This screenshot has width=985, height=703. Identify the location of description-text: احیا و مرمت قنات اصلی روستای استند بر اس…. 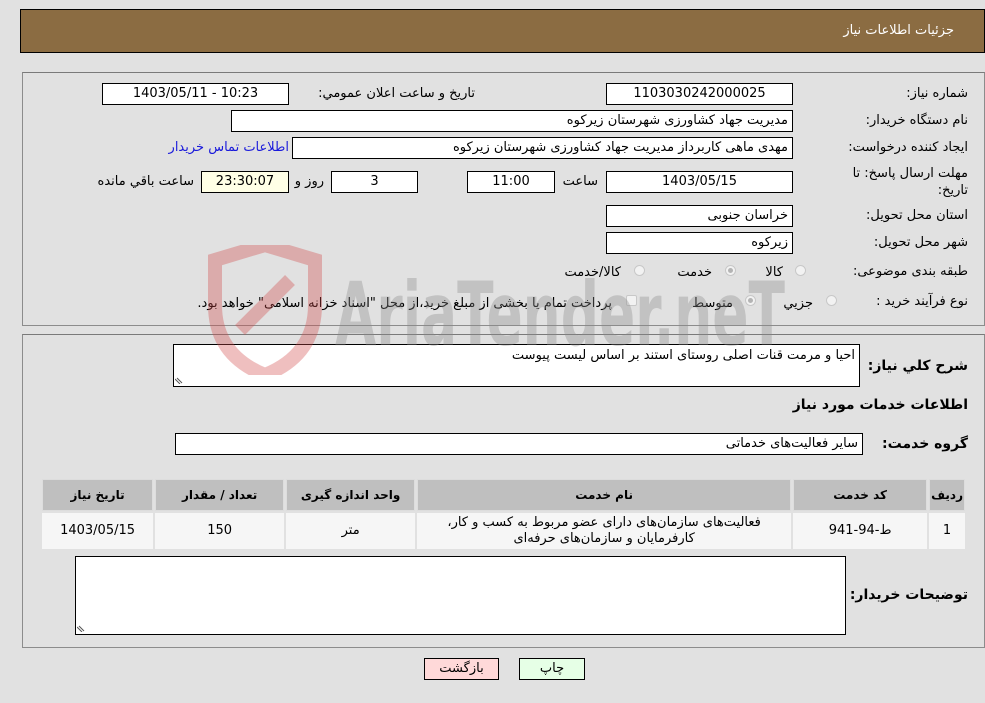
(683, 355).